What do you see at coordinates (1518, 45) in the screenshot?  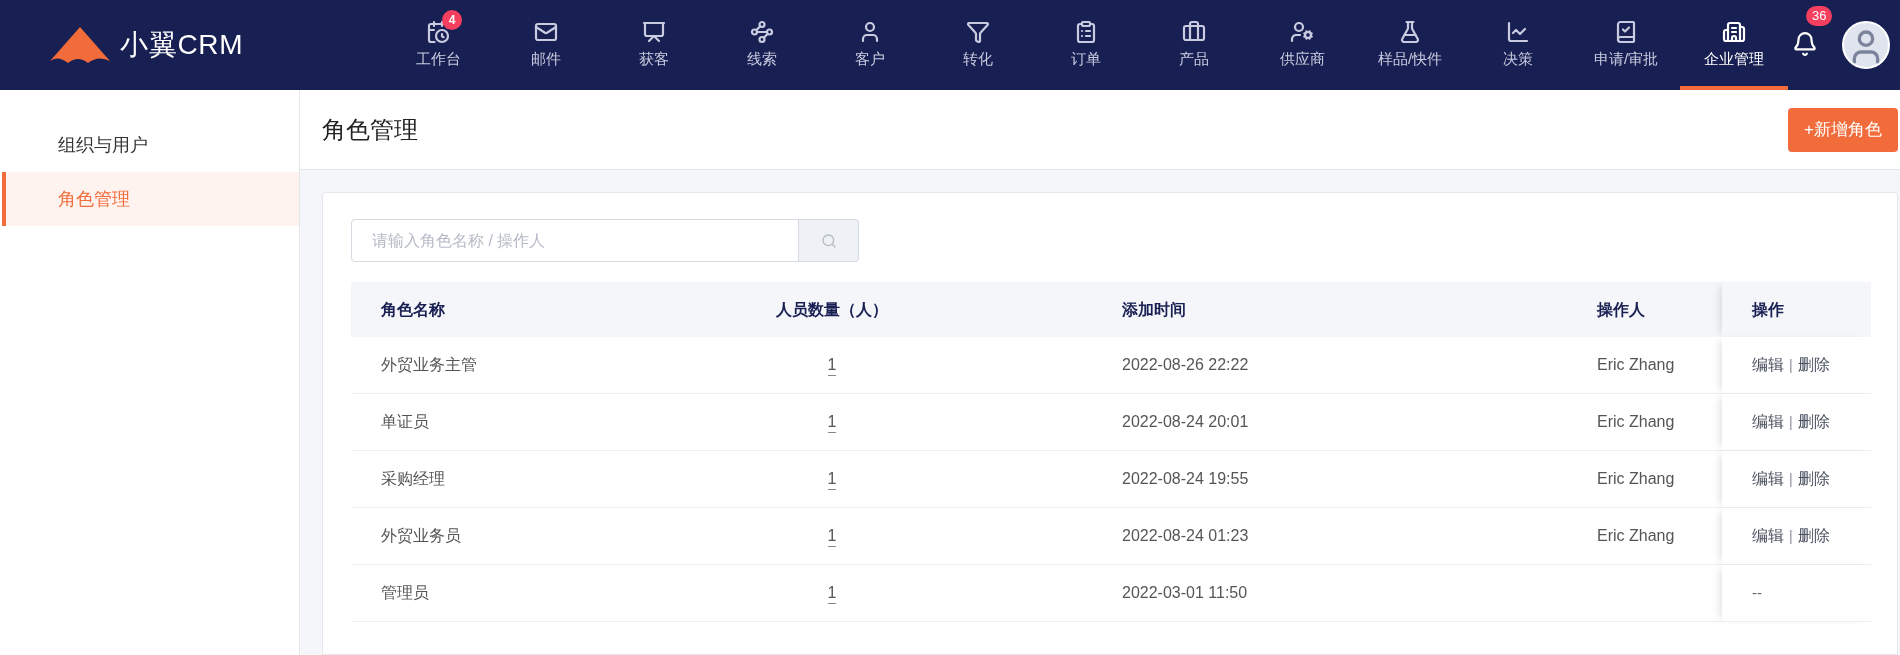 I see `nav-tab: 决策` at bounding box center [1518, 45].